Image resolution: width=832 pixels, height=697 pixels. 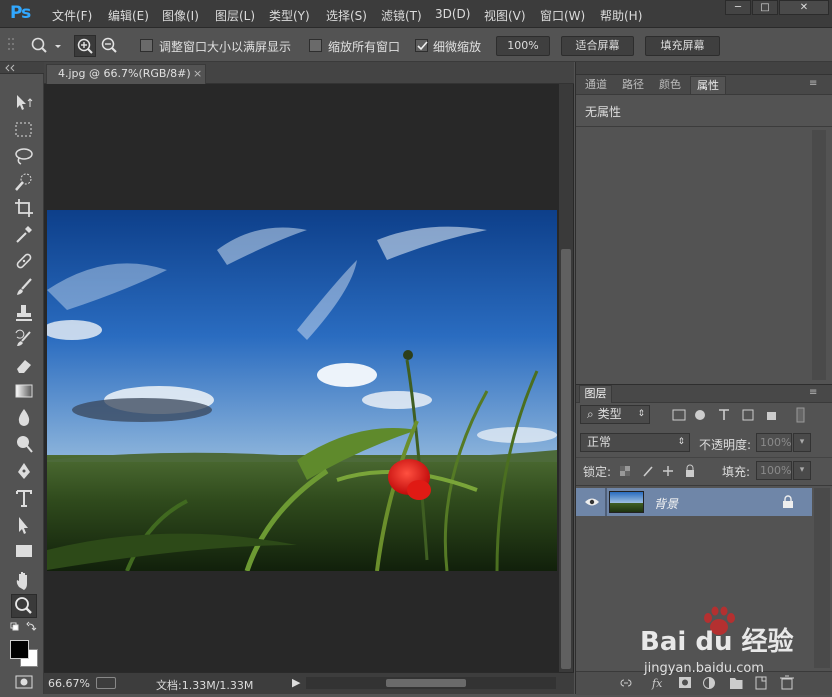 What do you see at coordinates (401, 15) in the screenshot?
I see `menu-filter: 滤镜(T)` at bounding box center [401, 15].